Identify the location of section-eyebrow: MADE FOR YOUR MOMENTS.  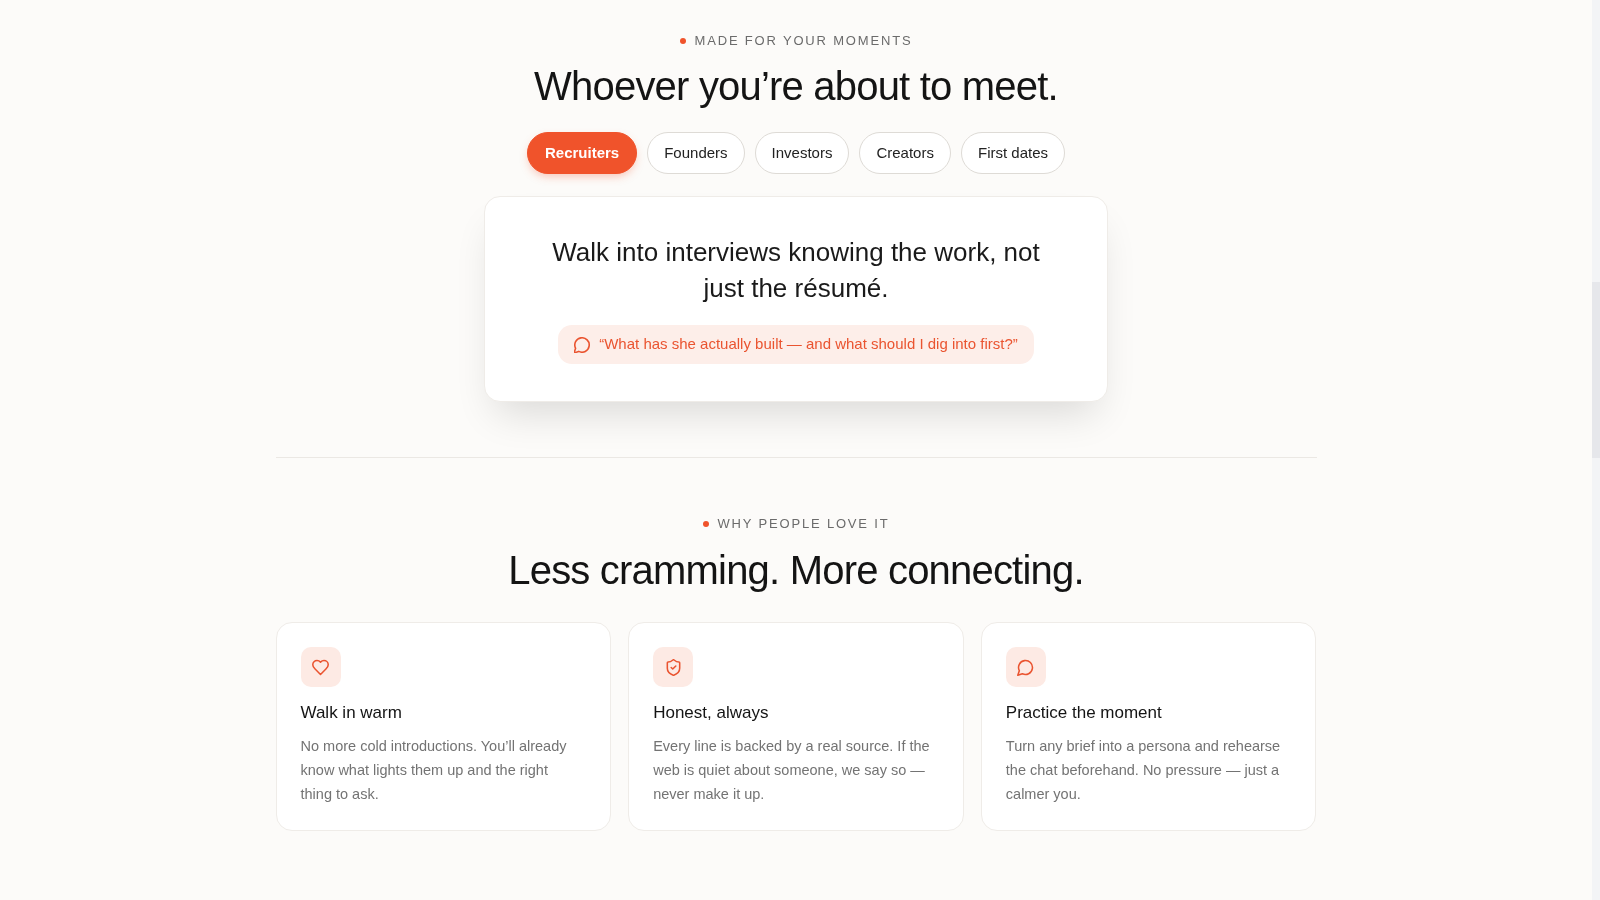
(803, 41).